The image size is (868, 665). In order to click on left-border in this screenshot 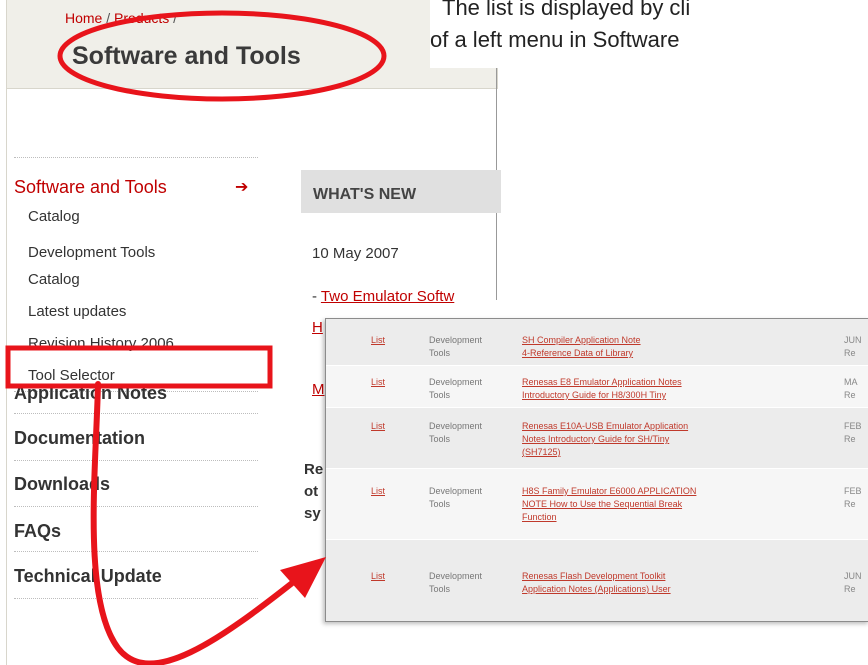, I will do `click(6, 376)`.